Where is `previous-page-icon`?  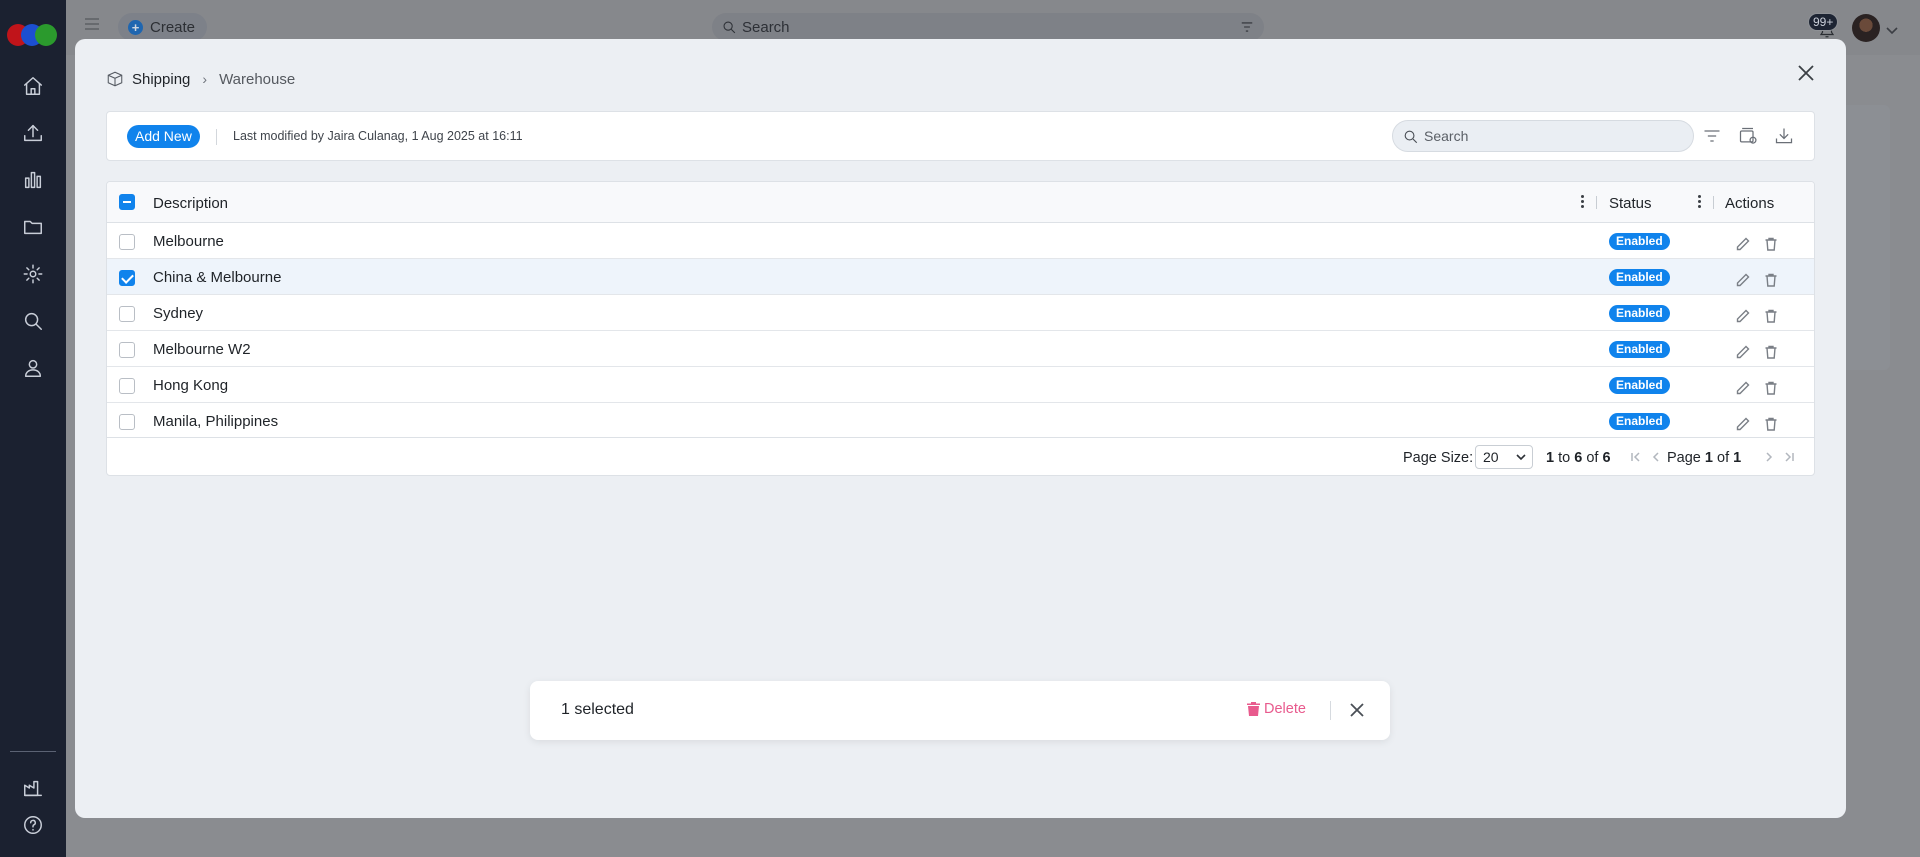
previous-page-icon is located at coordinates (1656, 457).